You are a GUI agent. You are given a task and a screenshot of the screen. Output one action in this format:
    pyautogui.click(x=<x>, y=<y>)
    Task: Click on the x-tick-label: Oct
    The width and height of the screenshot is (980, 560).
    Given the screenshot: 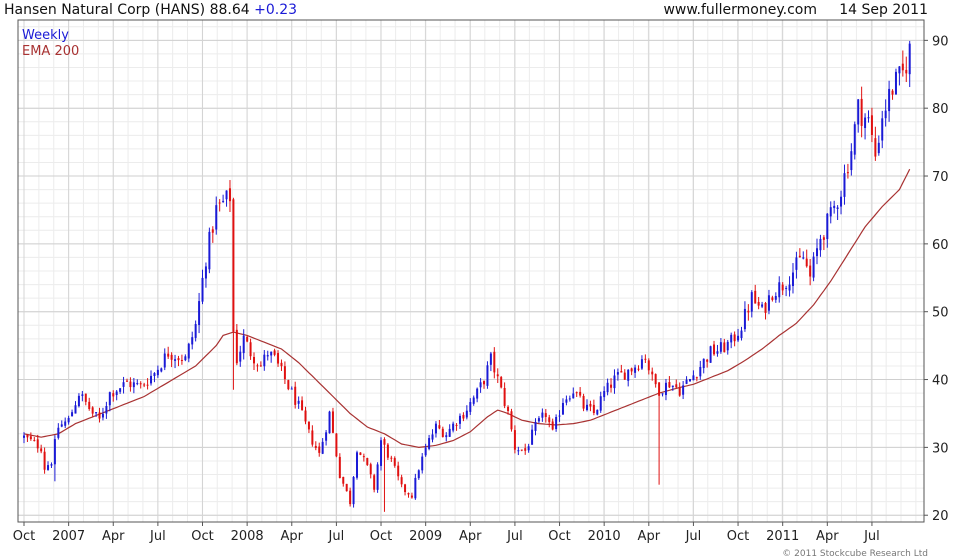 What is the action you would take?
    pyautogui.click(x=559, y=536)
    